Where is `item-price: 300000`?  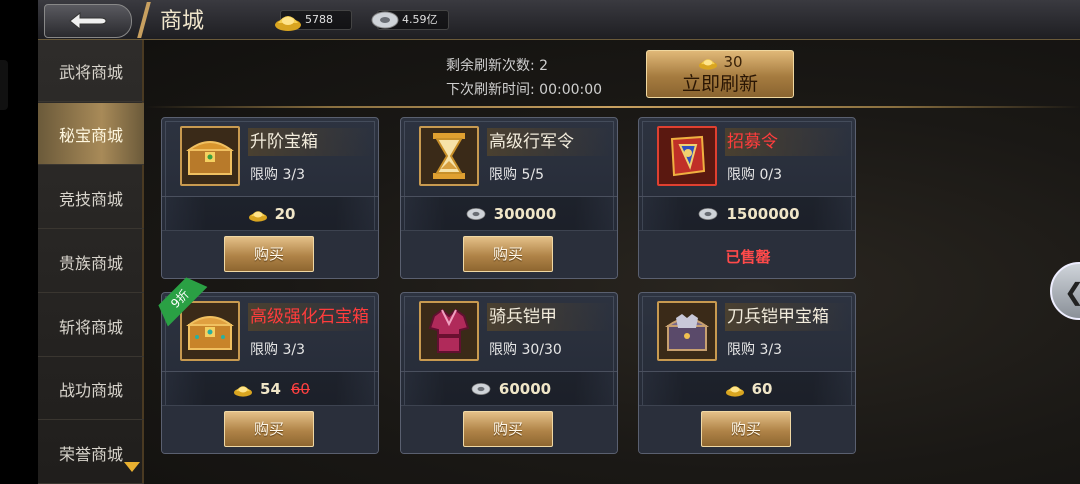 item-price: 300000 is located at coordinates (509, 213).